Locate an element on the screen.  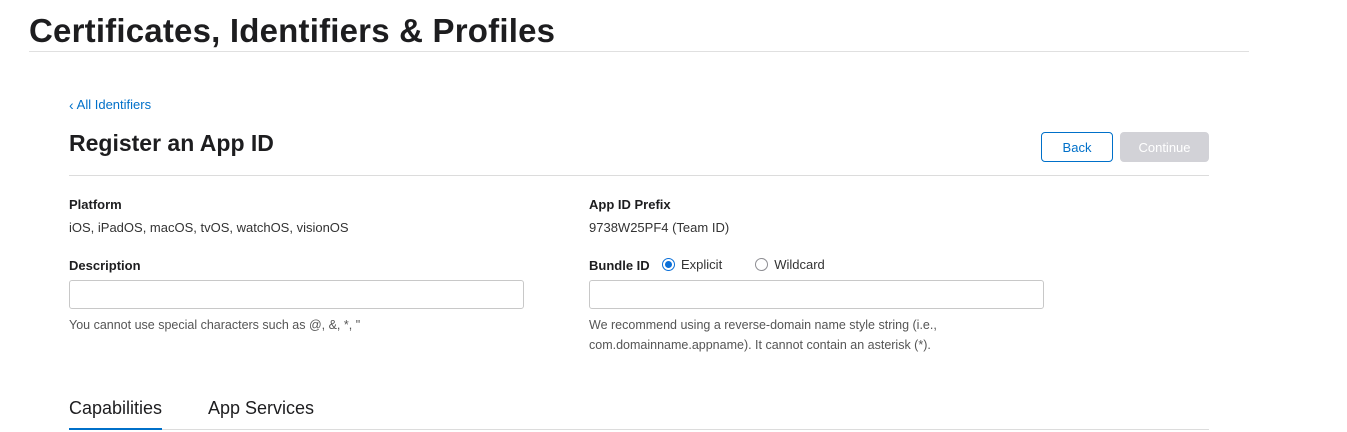
chevron-left-icon: ‹ is located at coordinates (71, 104).